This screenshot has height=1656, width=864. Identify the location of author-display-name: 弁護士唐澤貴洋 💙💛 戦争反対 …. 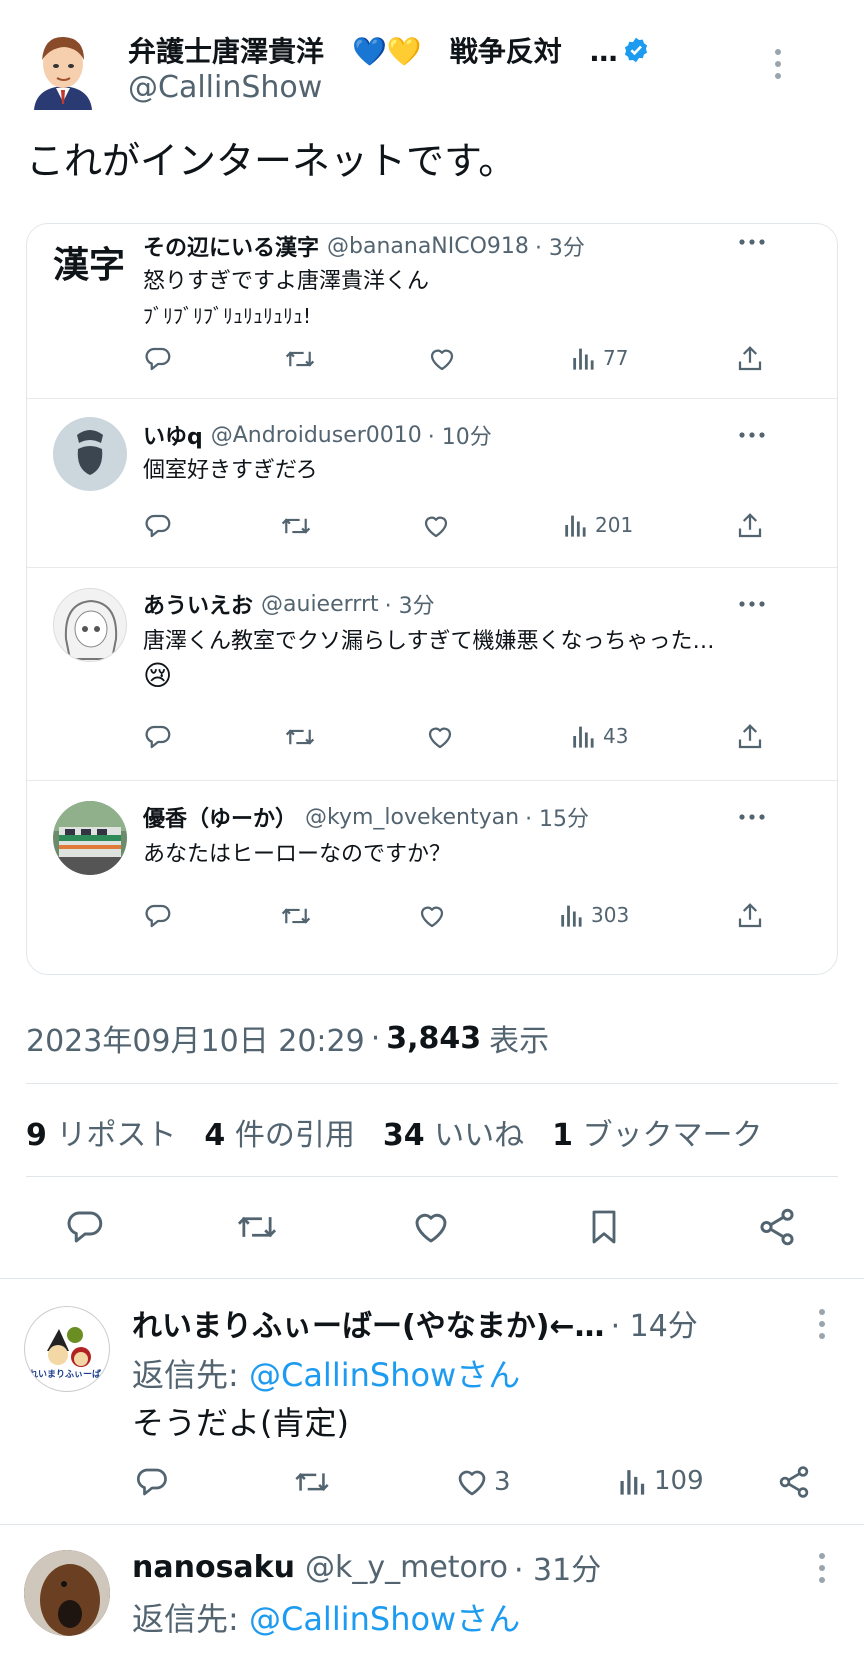
(373, 50).